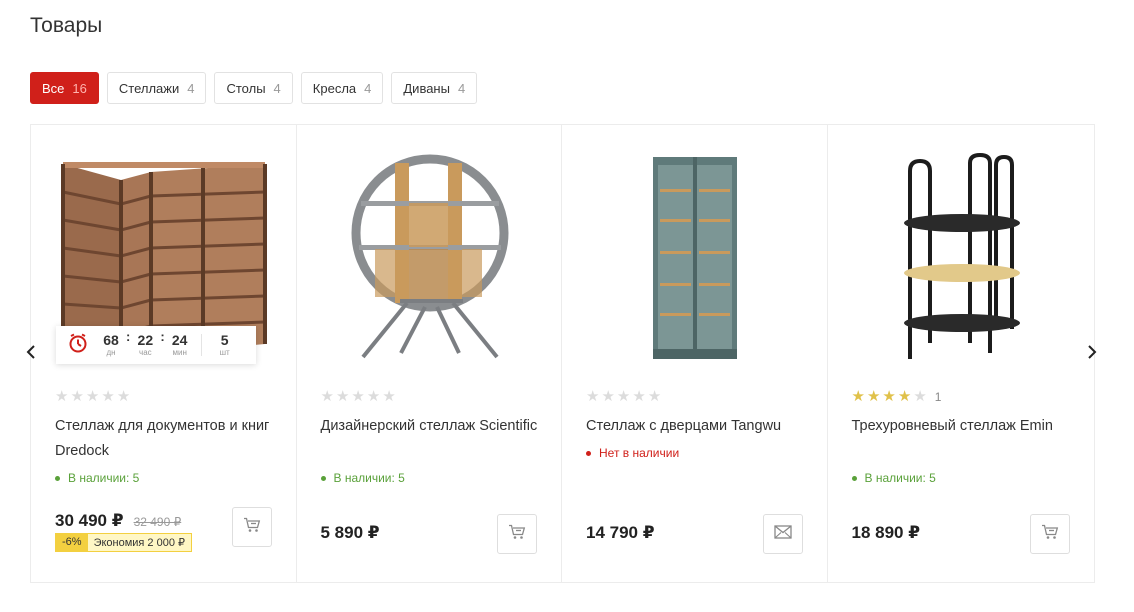 This screenshot has width=1134, height=612. Describe the element at coordinates (246, 88) in the screenshot. I see `filter-label: Столы` at that location.